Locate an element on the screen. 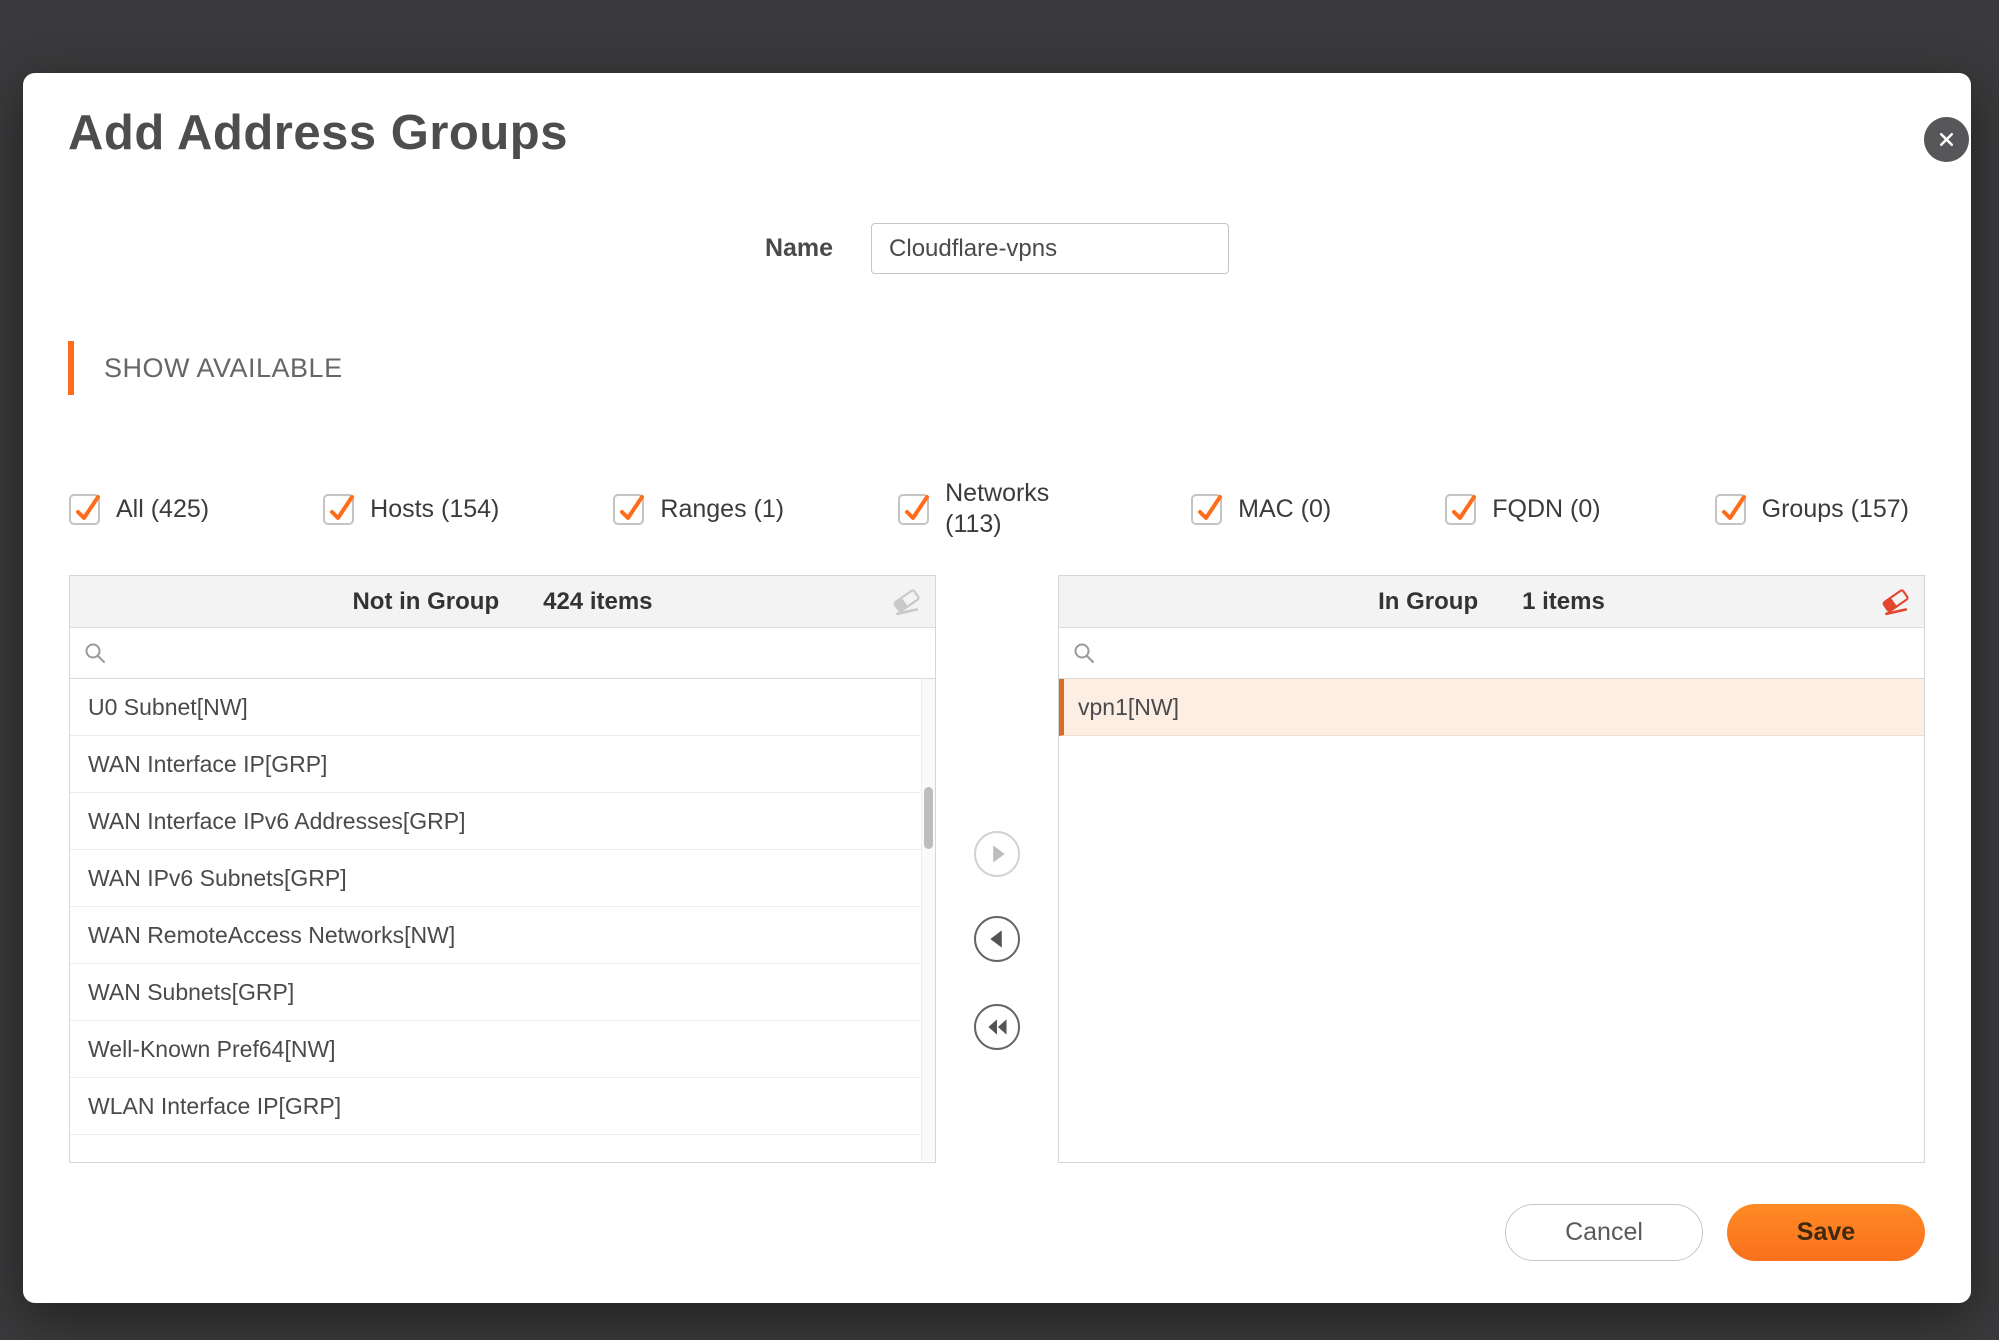  list-item: WAN RemoteAccess Networks[NW] is located at coordinates (502, 935).